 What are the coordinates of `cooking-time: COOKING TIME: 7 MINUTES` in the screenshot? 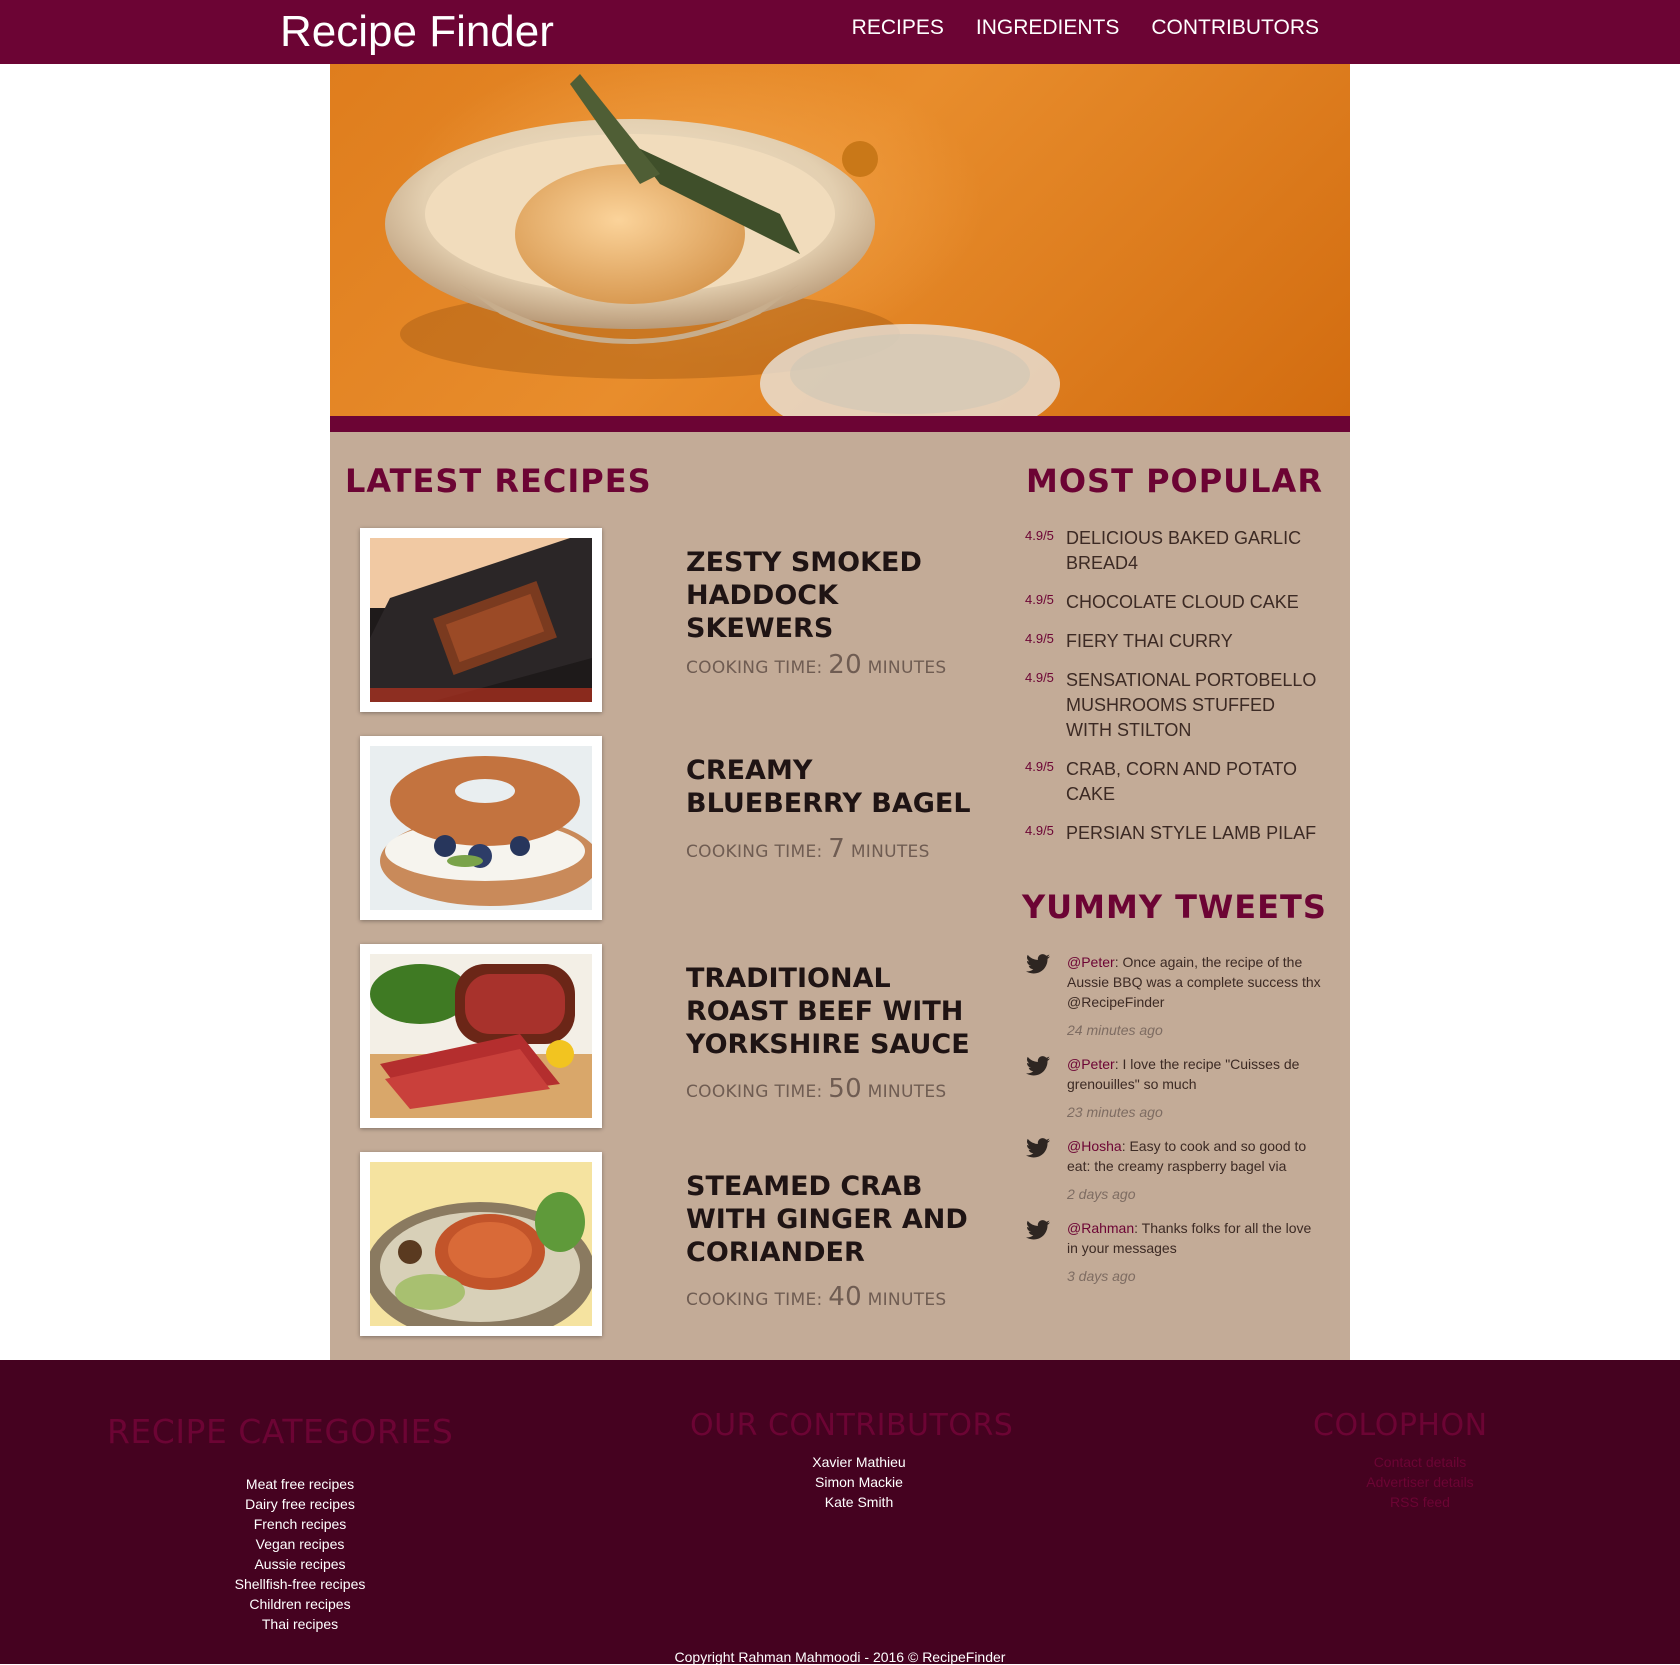 It's located at (831, 849).